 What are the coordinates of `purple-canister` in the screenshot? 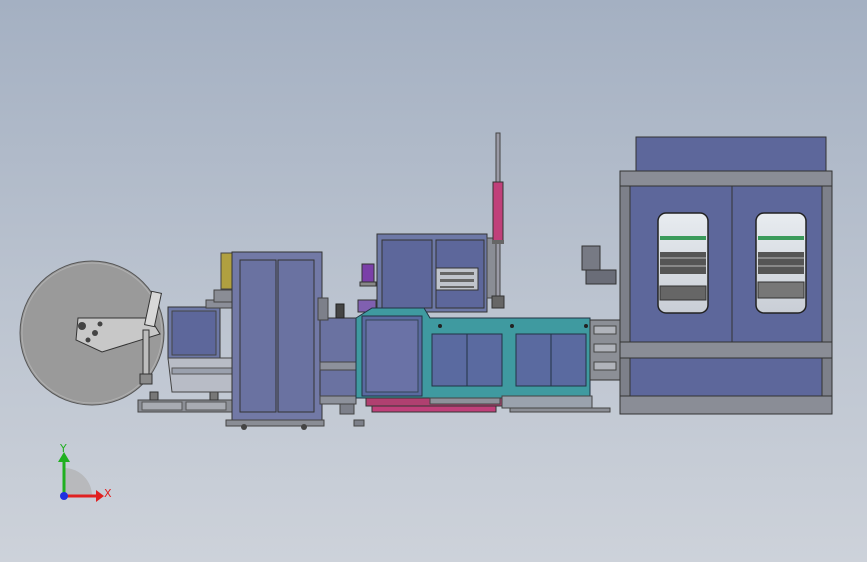 It's located at (367, 288).